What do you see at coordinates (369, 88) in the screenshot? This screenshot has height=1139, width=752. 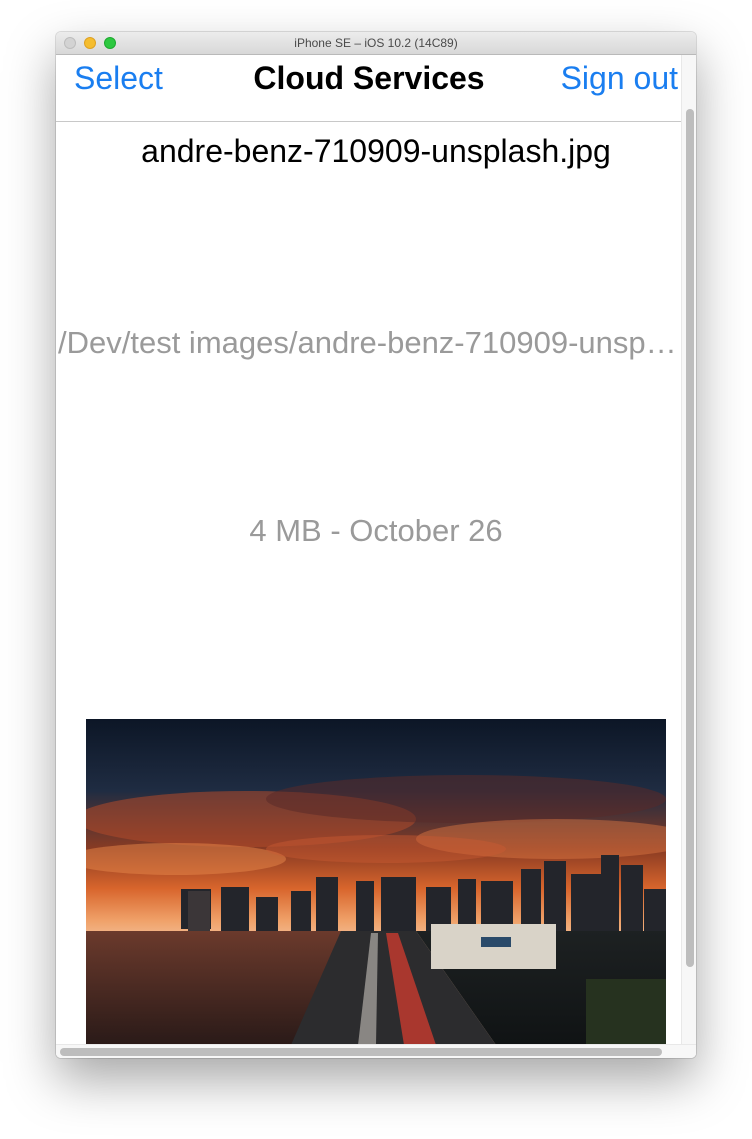 I see `navigation-bar: Select Cloud Services Sign out` at bounding box center [369, 88].